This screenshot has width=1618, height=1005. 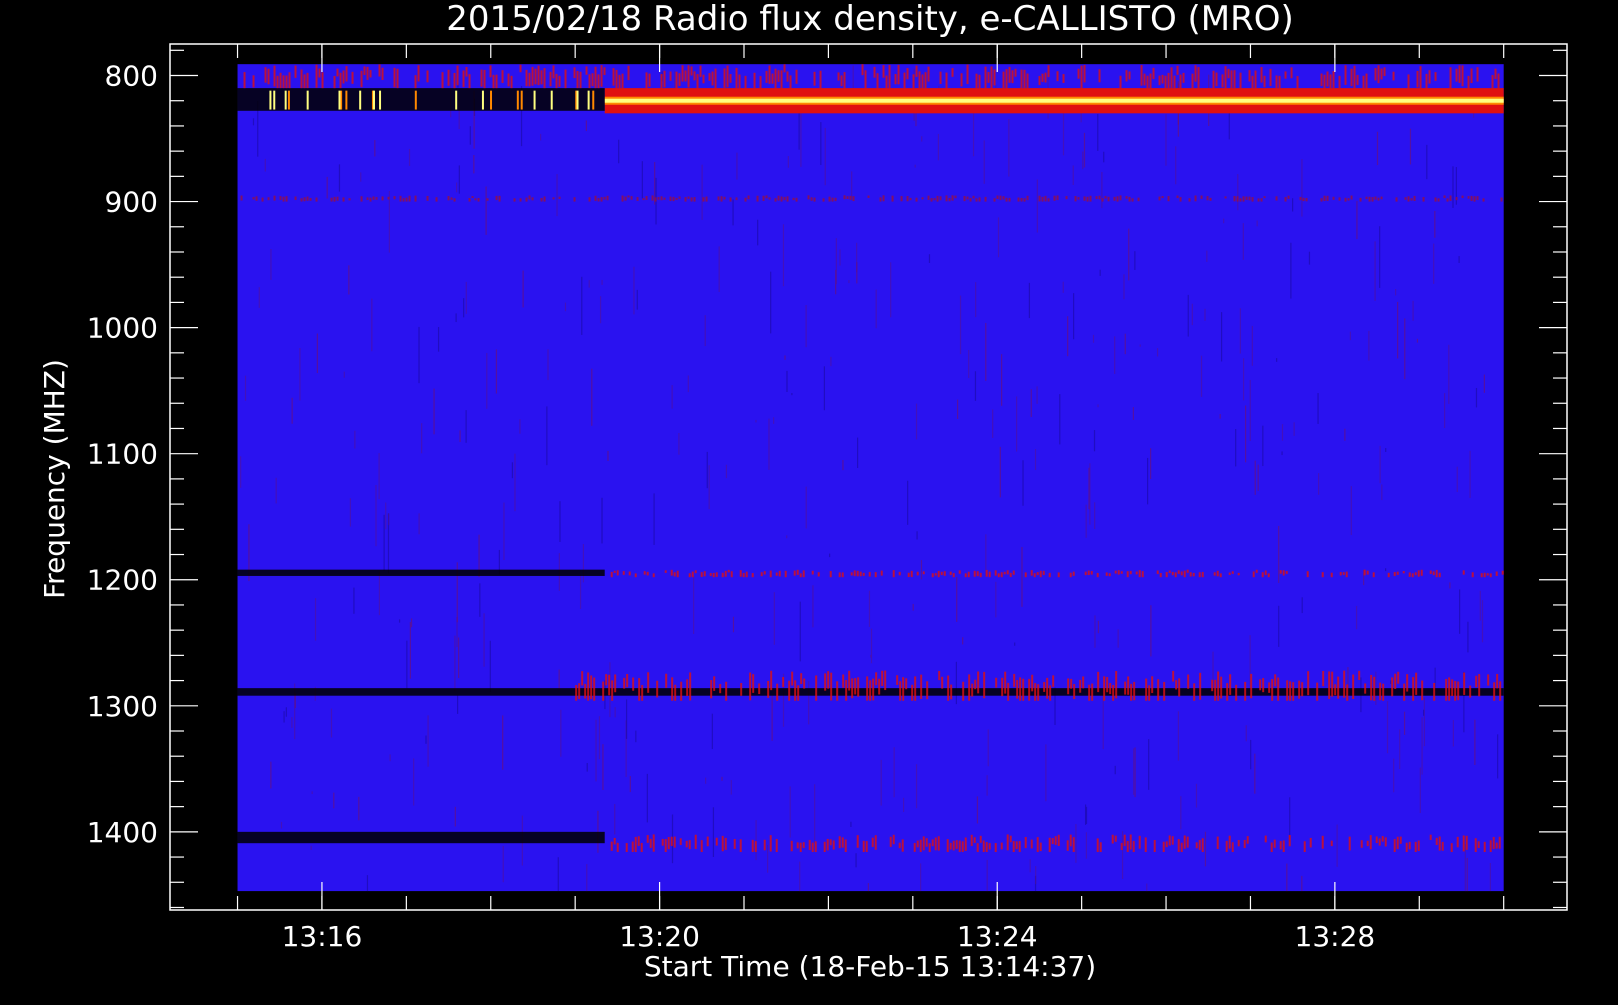 What do you see at coordinates (997, 936) in the screenshot?
I see `x-tick-label: 13:24` at bounding box center [997, 936].